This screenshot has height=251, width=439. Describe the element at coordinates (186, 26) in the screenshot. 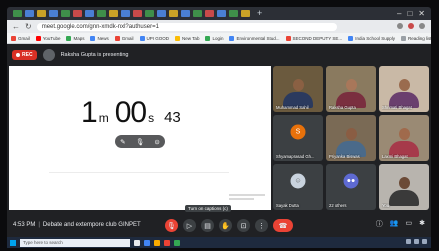

I see `address-field: meet.google.com/gnn-xmdk-nxl?authuser=1` at that location.